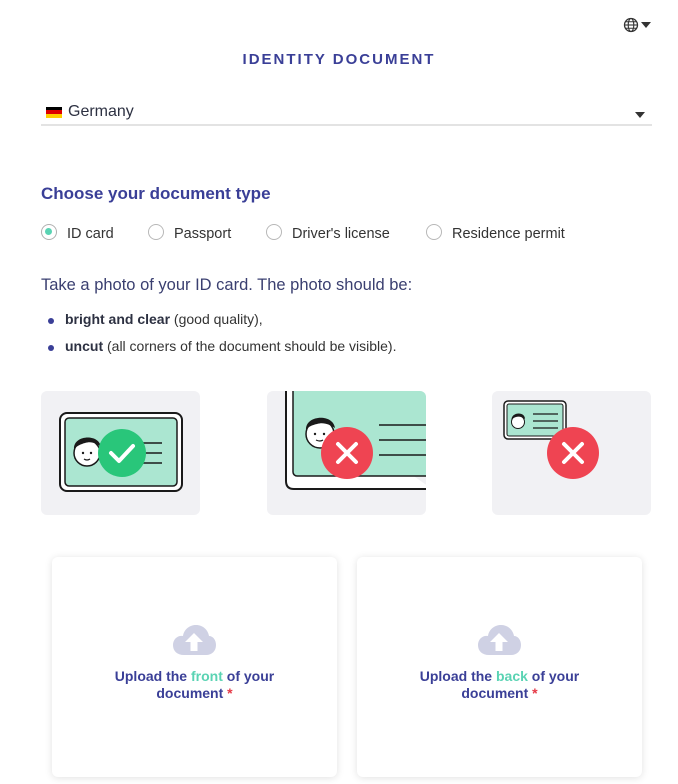 The height and width of the screenshot is (784, 678). What do you see at coordinates (207, 676) in the screenshot?
I see `upload-highlight: front` at bounding box center [207, 676].